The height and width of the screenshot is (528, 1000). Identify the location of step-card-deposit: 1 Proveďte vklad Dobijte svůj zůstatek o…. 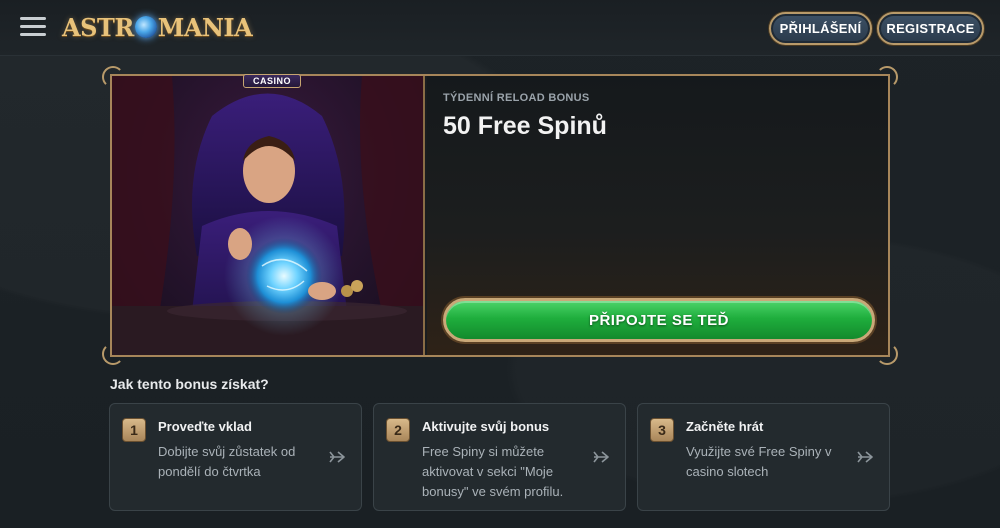
(235, 457).